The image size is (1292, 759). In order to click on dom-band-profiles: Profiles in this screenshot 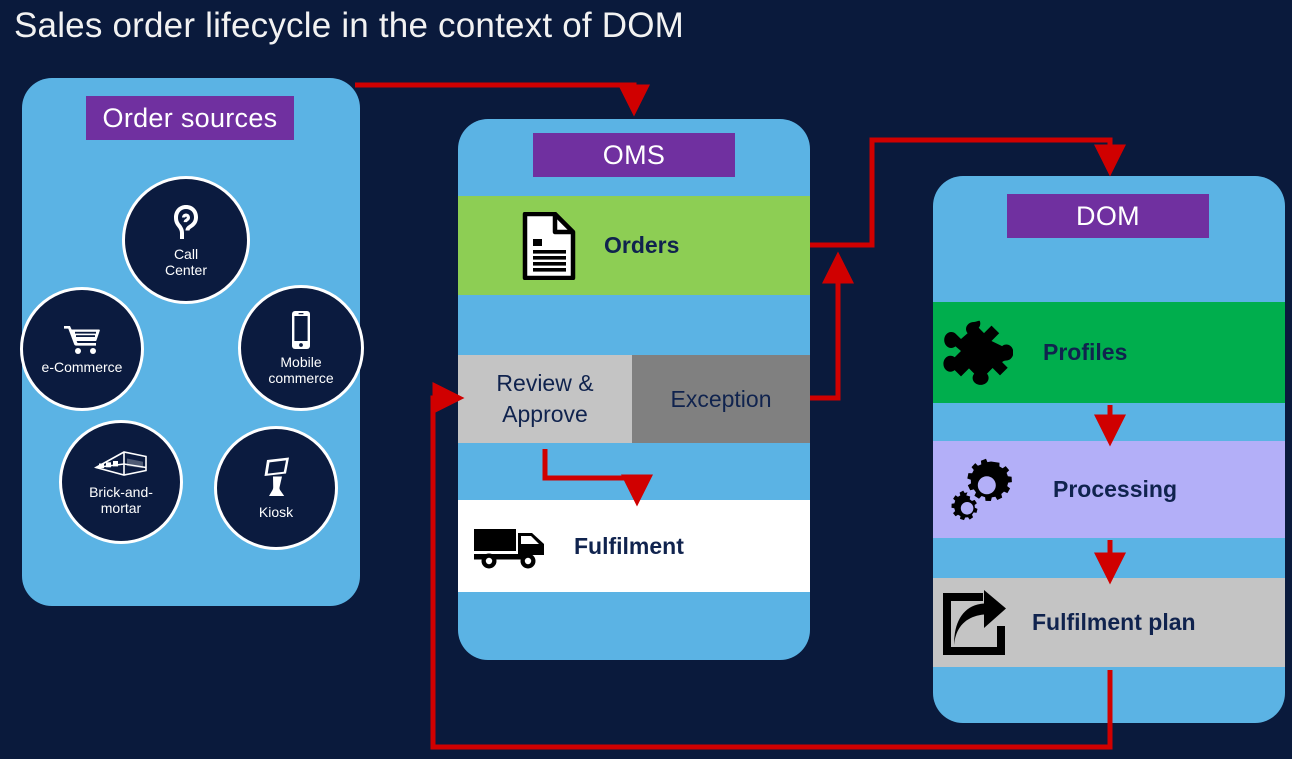, I will do `click(1109, 352)`.